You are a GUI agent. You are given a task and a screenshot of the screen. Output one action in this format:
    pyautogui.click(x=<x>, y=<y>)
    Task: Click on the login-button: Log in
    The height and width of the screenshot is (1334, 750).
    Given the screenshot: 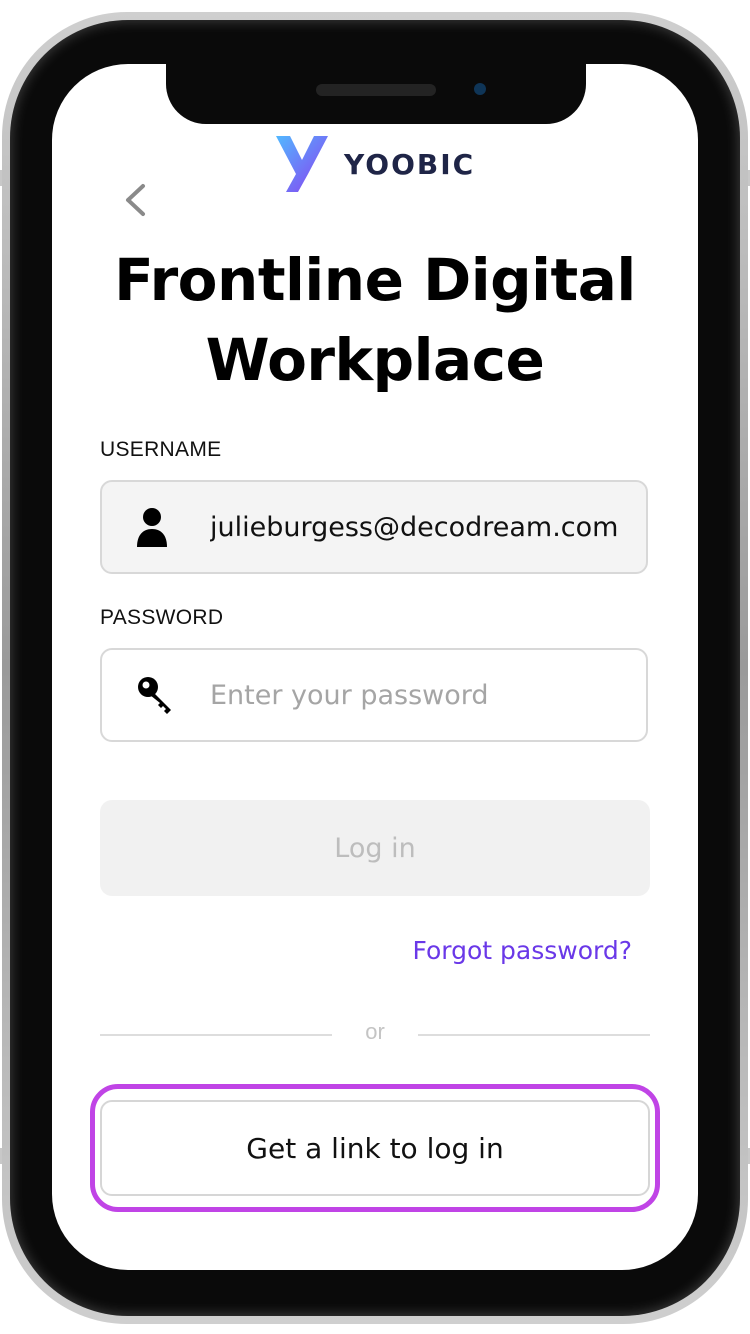 What is the action you would take?
    pyautogui.click(x=375, y=848)
    